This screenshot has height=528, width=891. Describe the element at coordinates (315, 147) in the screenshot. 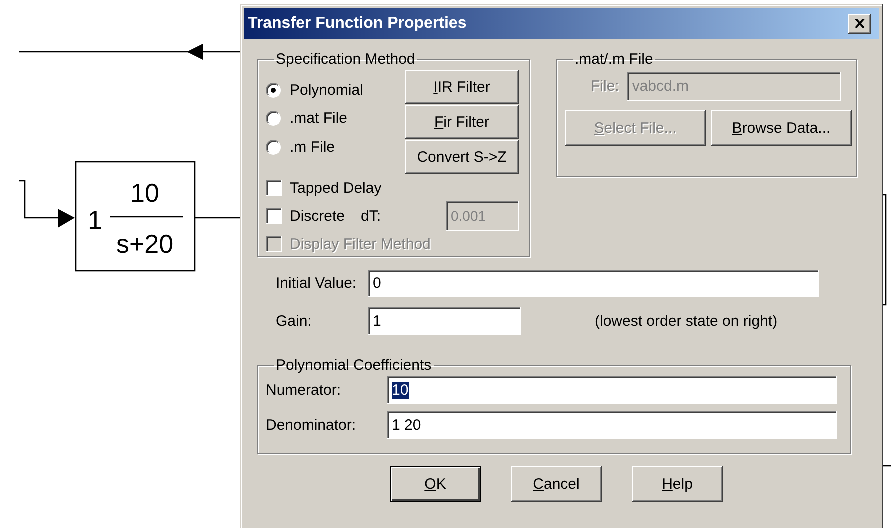

I see `radio-option: .m File` at that location.